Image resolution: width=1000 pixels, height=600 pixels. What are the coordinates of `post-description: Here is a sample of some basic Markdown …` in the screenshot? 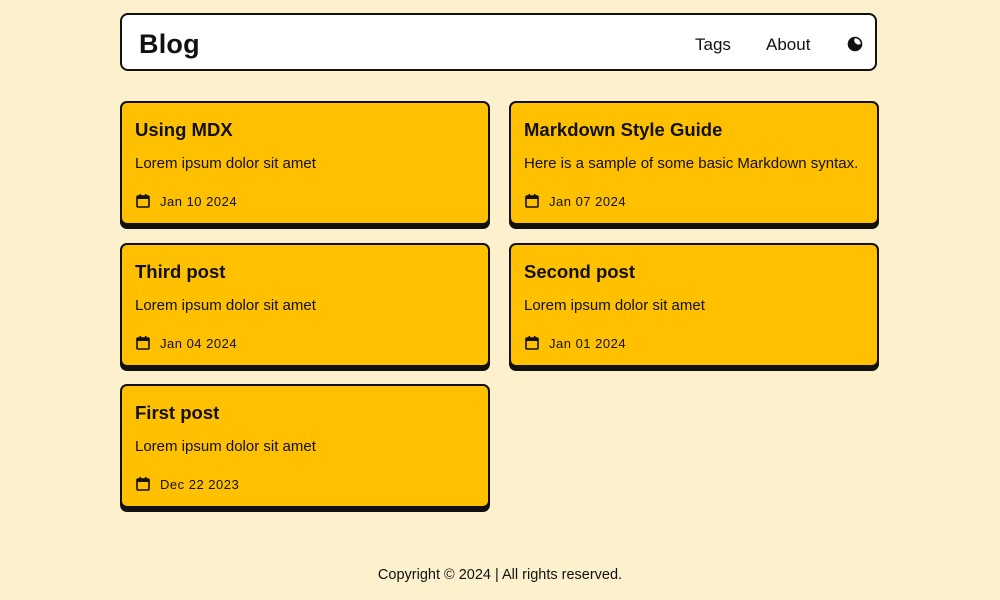 It's located at (691, 163).